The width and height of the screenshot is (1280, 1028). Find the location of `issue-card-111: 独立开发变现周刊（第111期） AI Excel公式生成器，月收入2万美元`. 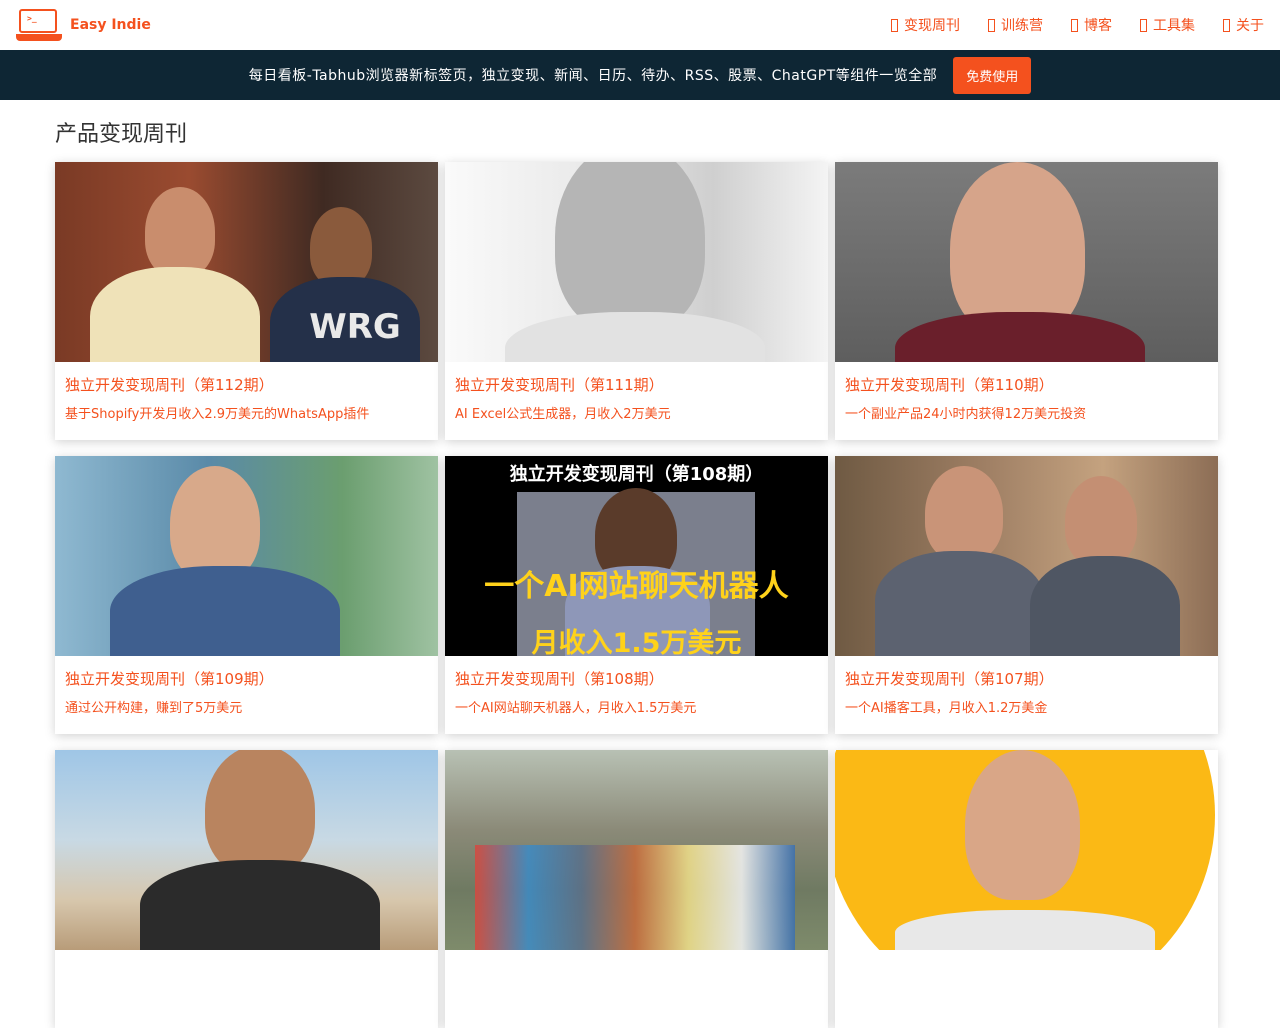

issue-card-111: 独立开发变现周刊（第111期） AI Excel公式生成器，月收入2万美元 is located at coordinates (636, 301).